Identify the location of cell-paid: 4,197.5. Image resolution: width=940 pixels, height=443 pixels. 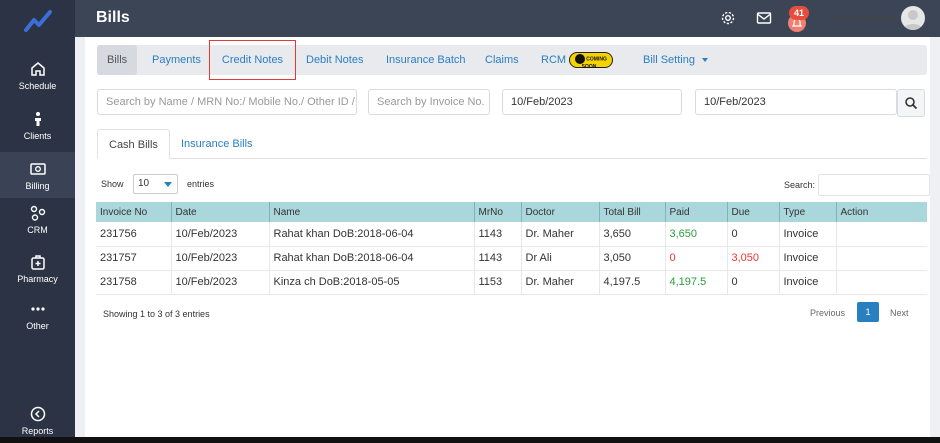
(695, 282).